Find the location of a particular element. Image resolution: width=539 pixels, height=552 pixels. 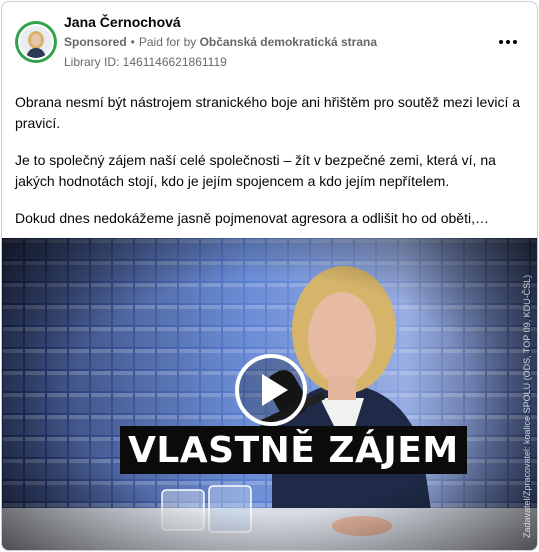

library-id: Library ID: 1461146621861119 is located at coordinates (145, 62).